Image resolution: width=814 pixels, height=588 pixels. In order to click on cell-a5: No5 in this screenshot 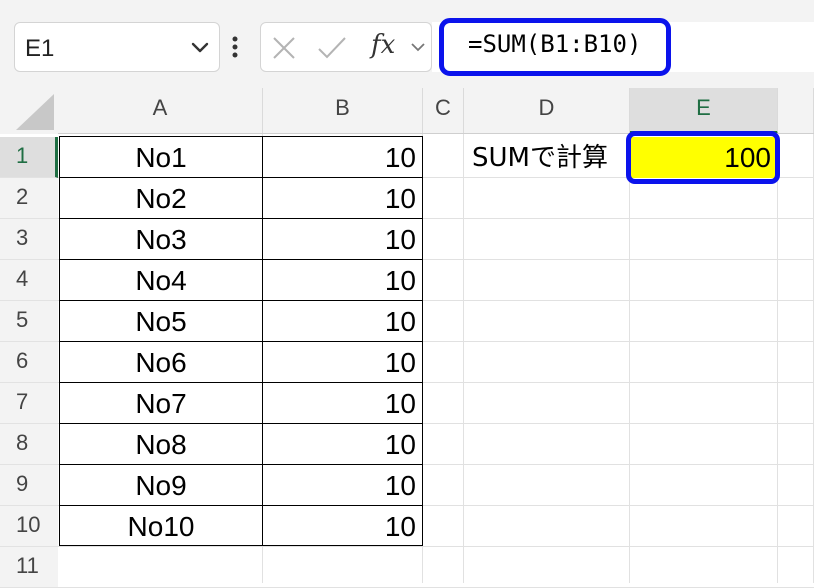, I will do `click(161, 321)`.